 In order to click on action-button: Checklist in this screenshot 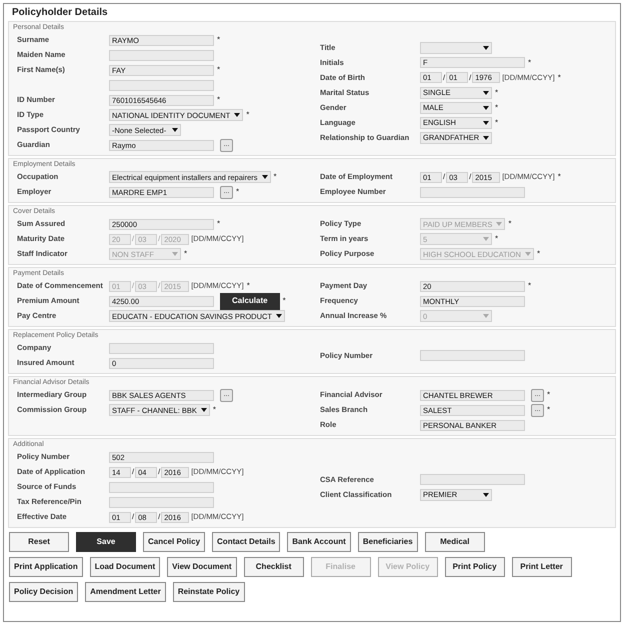, I will do `click(274, 567)`.